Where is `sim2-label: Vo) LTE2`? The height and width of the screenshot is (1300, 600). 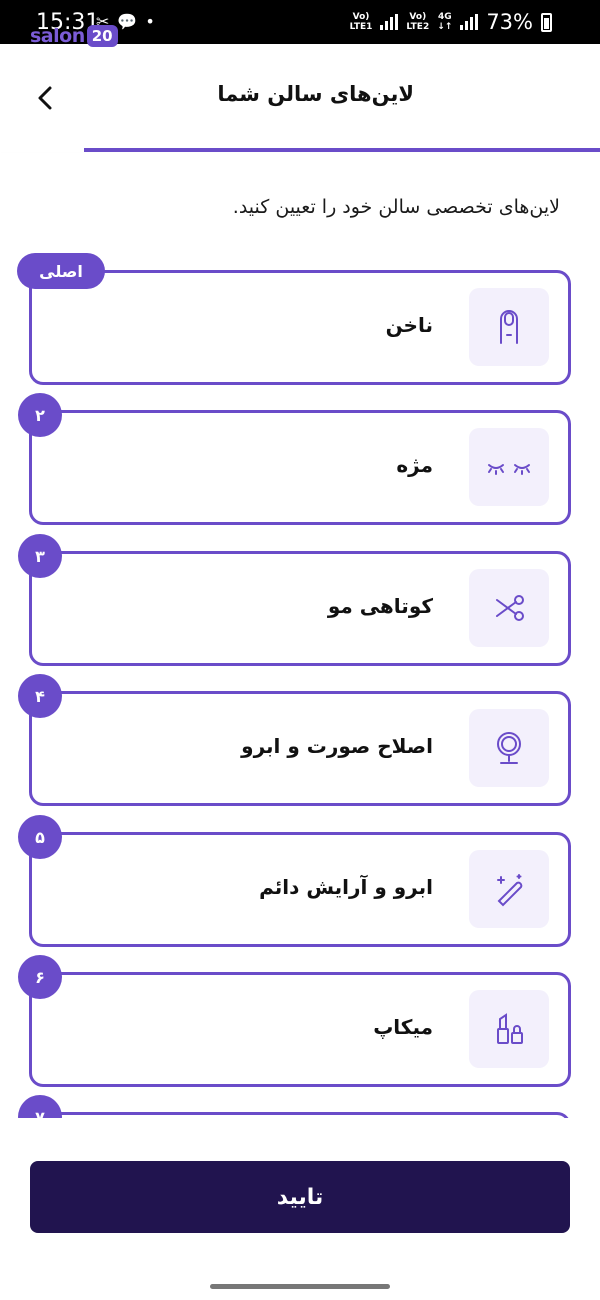
sim2-label: Vo) LTE2 is located at coordinates (418, 22).